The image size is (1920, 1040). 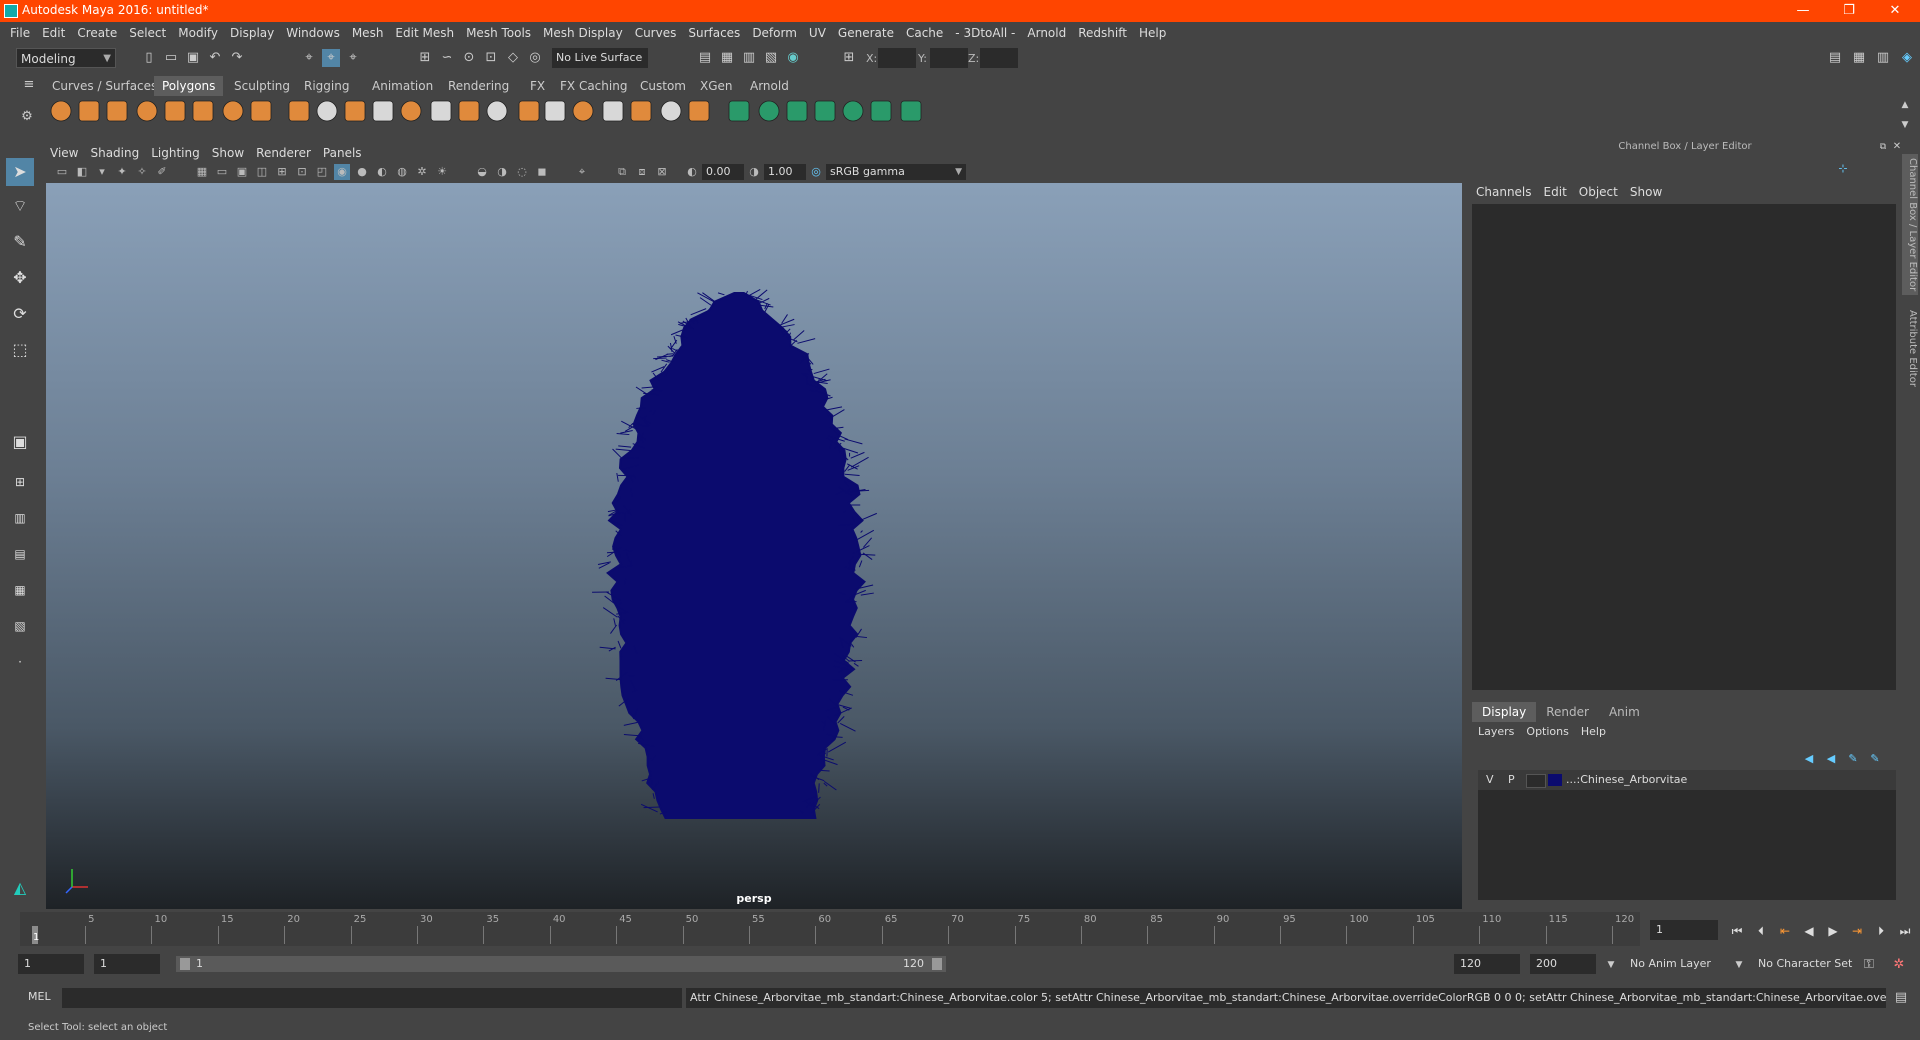 I want to click on menu-create: Create, so click(x=97, y=33).